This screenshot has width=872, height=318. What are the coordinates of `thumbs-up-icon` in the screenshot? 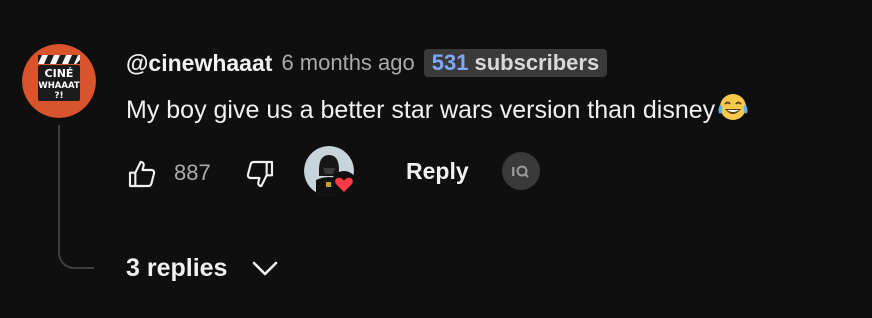 It's located at (142, 174).